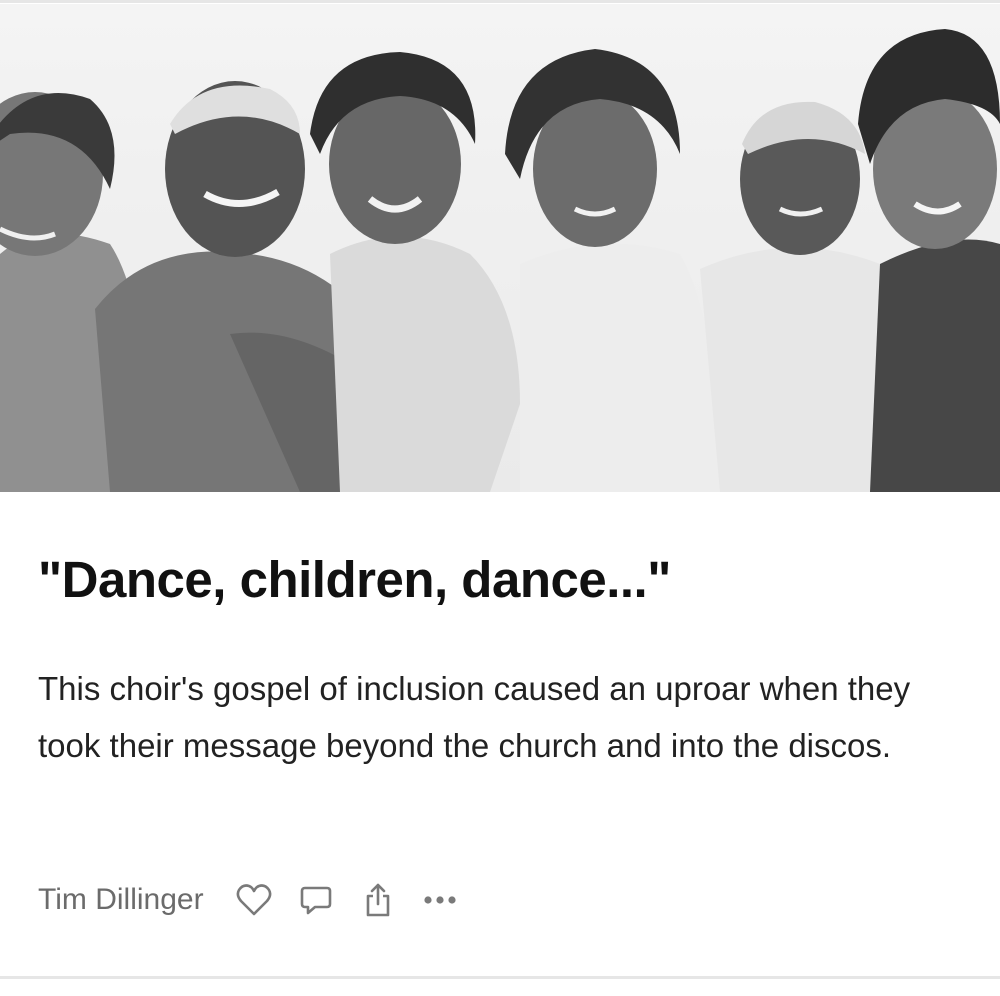  Describe the element at coordinates (508, 580) in the screenshot. I see `post-title: "Dance, children, dance..."` at that location.